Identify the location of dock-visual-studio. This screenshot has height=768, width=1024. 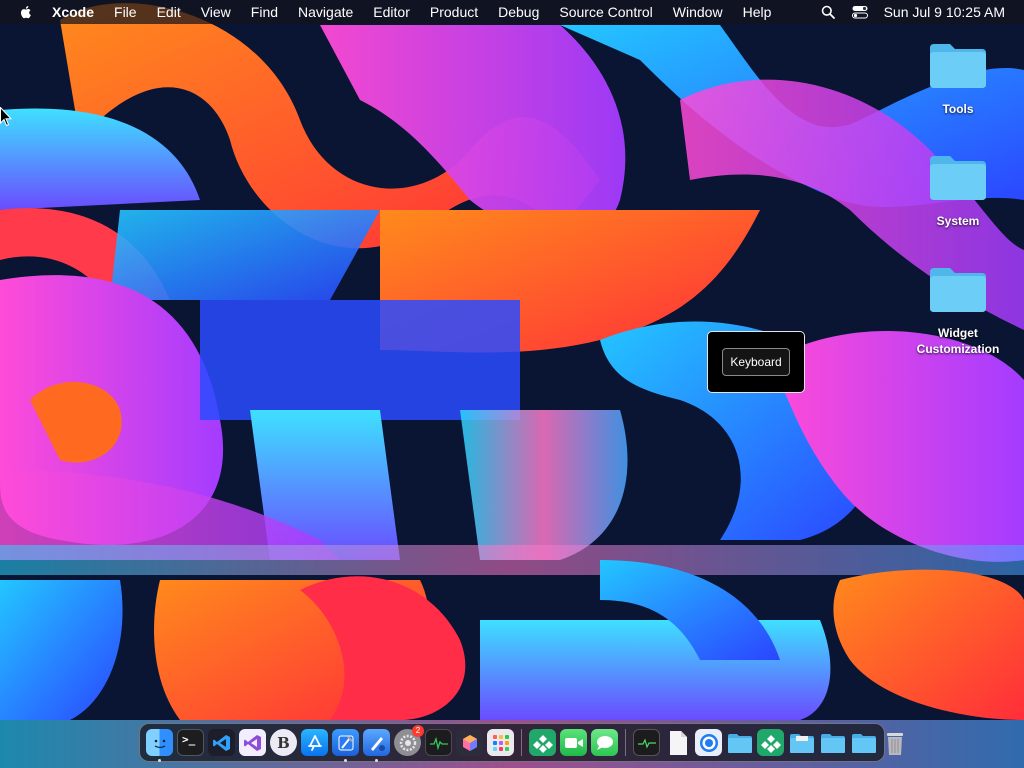
(252, 742).